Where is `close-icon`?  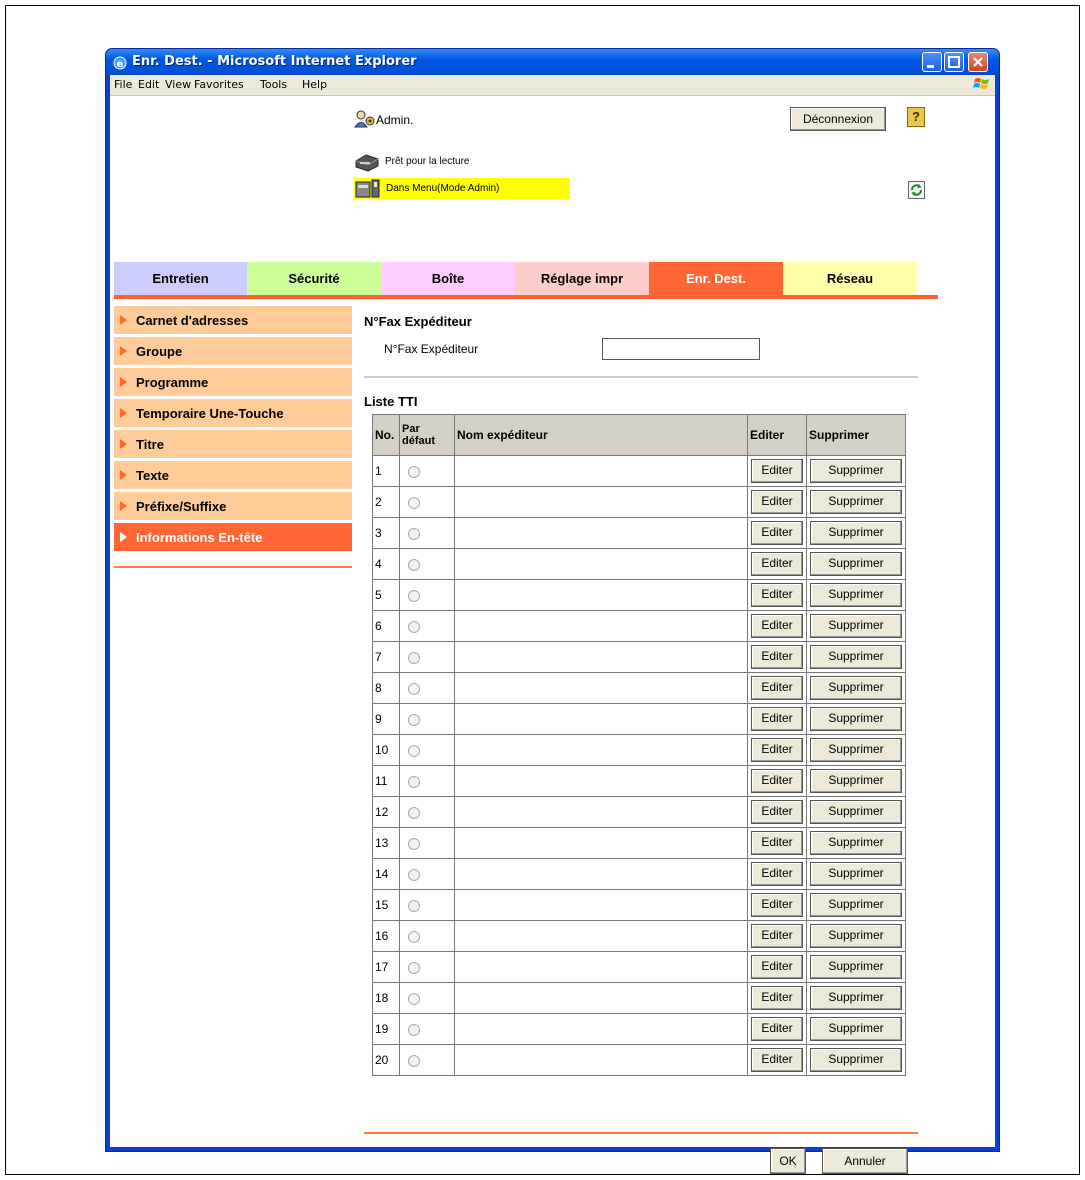
close-icon is located at coordinates (978, 62).